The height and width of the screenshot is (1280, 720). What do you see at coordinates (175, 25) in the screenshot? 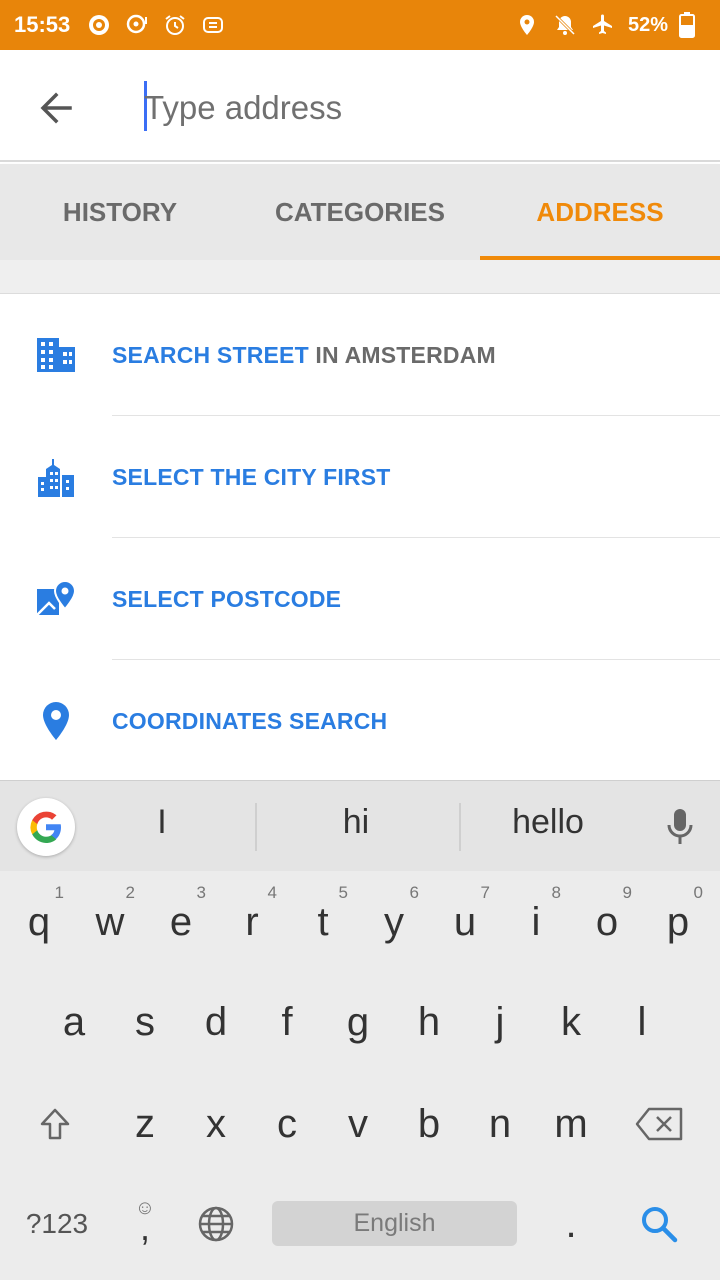
I see `alarm-icon` at bounding box center [175, 25].